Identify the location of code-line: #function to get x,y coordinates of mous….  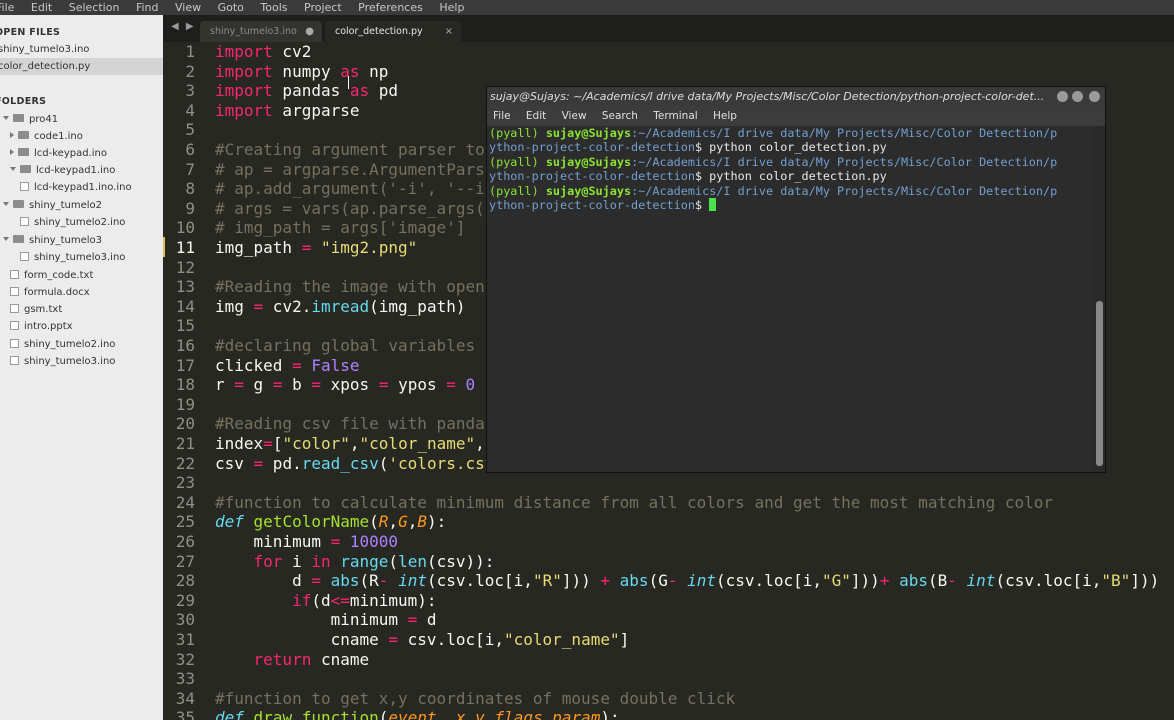
(475, 699).